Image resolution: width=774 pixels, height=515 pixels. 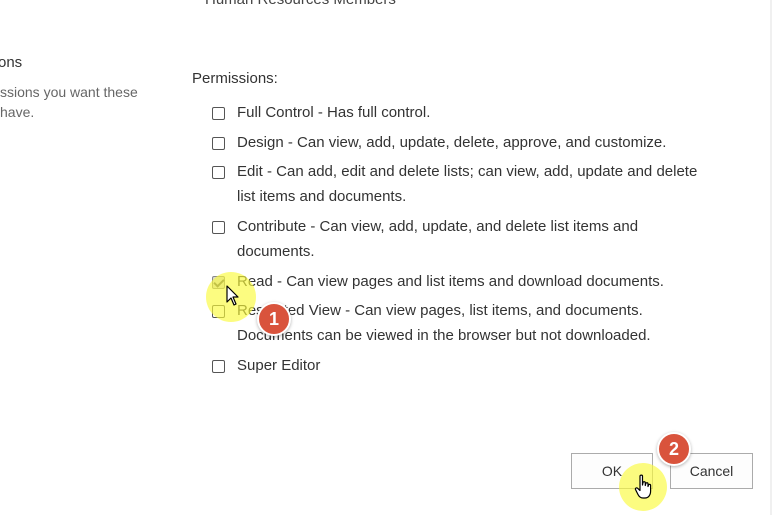 I want to click on cropped-group-name: Human Resources Members, so click(x=300, y=4).